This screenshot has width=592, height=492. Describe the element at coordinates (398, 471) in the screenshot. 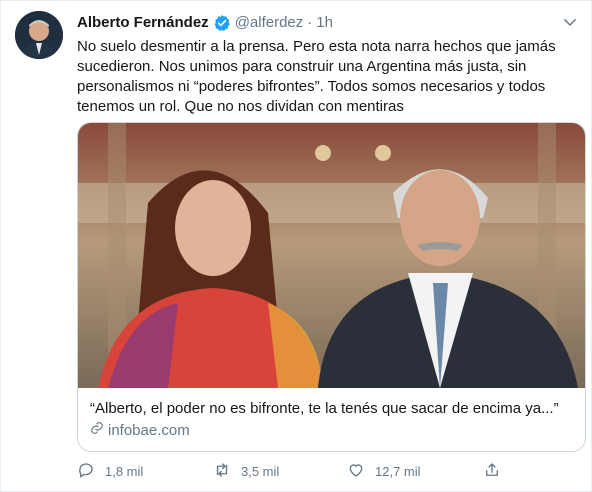

I see `like-count: 12,7 mil` at that location.